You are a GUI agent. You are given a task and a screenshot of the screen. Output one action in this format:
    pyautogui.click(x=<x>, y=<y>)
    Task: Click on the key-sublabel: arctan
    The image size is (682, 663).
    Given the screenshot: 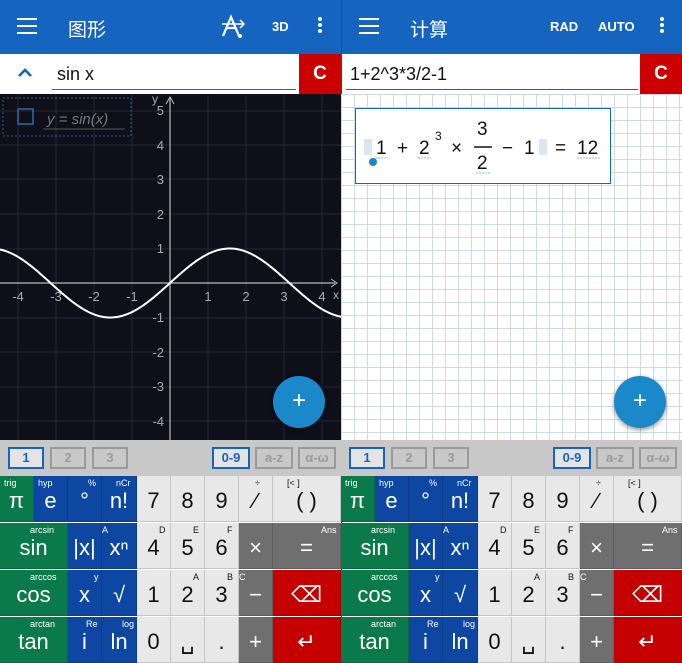 What is the action you would take?
    pyautogui.click(x=43, y=624)
    